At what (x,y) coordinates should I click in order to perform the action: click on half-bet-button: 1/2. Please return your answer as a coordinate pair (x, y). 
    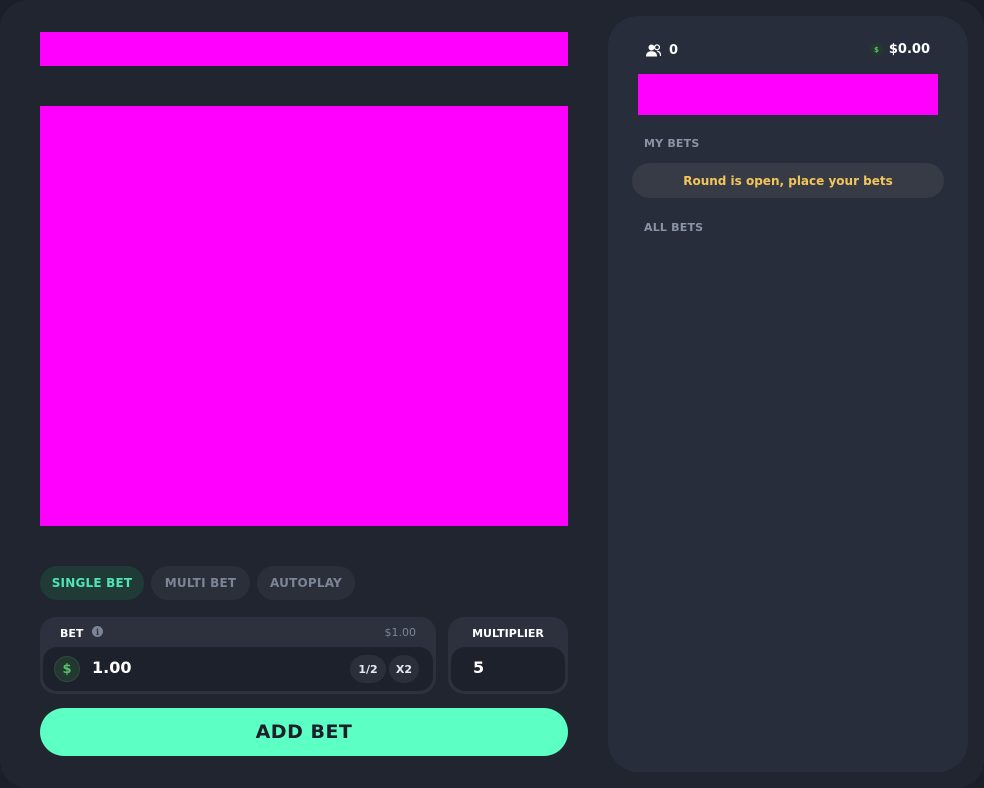
    Looking at the image, I should click on (368, 669).